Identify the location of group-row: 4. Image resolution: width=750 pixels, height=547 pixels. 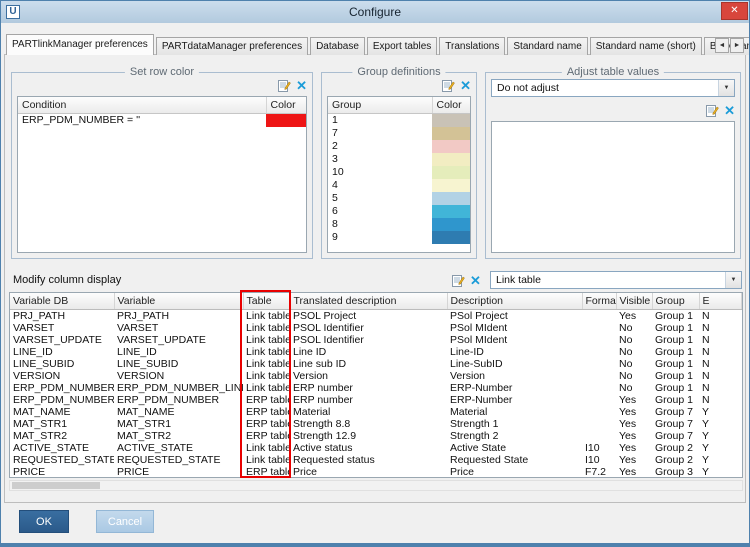
(399, 185).